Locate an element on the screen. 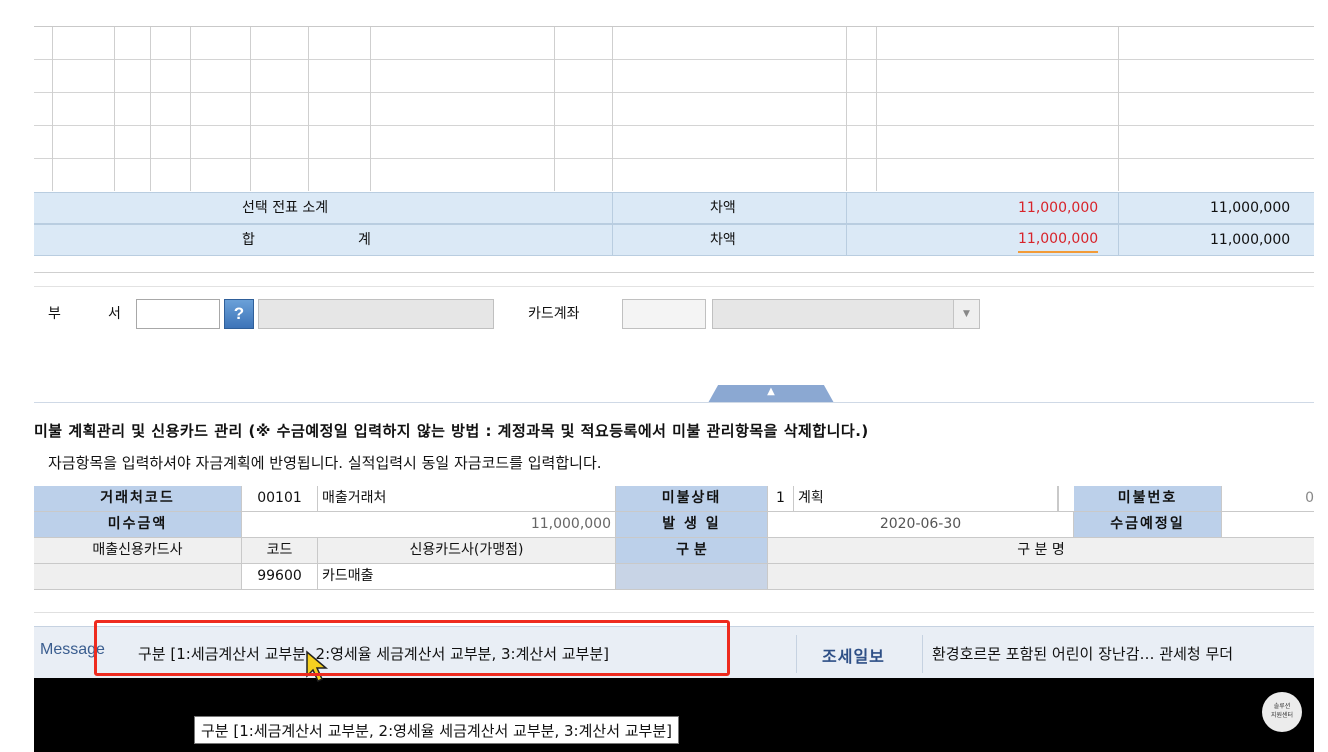 Image resolution: width=1328 pixels, height=752 pixels. card-account-select: ▼ is located at coordinates (846, 314).